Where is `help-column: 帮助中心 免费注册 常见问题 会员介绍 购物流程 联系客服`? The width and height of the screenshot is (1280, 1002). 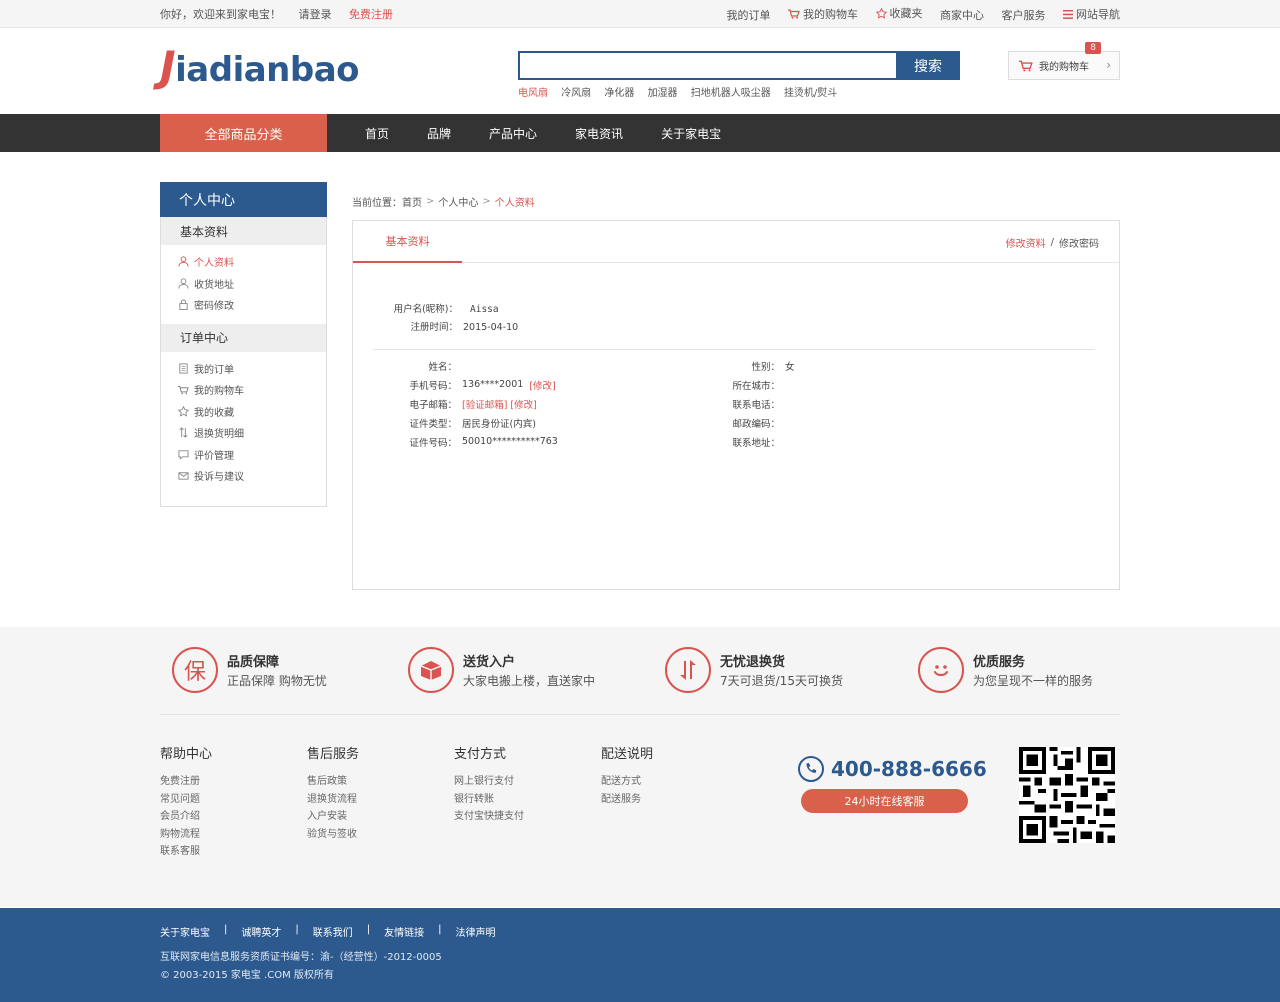
help-column: 帮助中心 免费注册 常见问题 会员介绍 购物流程 联系客服 is located at coordinates (230, 801).